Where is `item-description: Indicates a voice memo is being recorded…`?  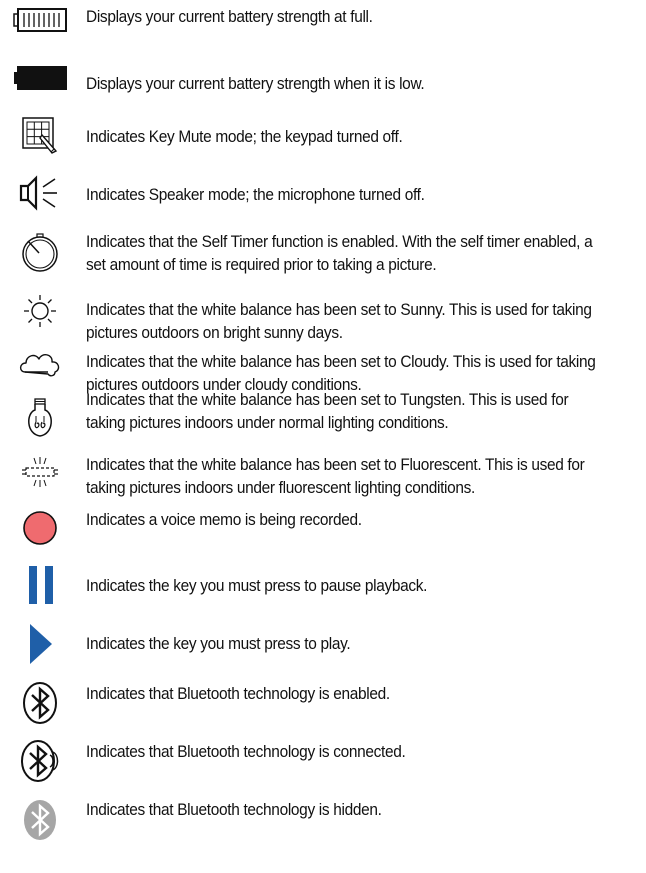 item-description: Indicates a voice memo is being recorded… is located at coordinates (224, 519).